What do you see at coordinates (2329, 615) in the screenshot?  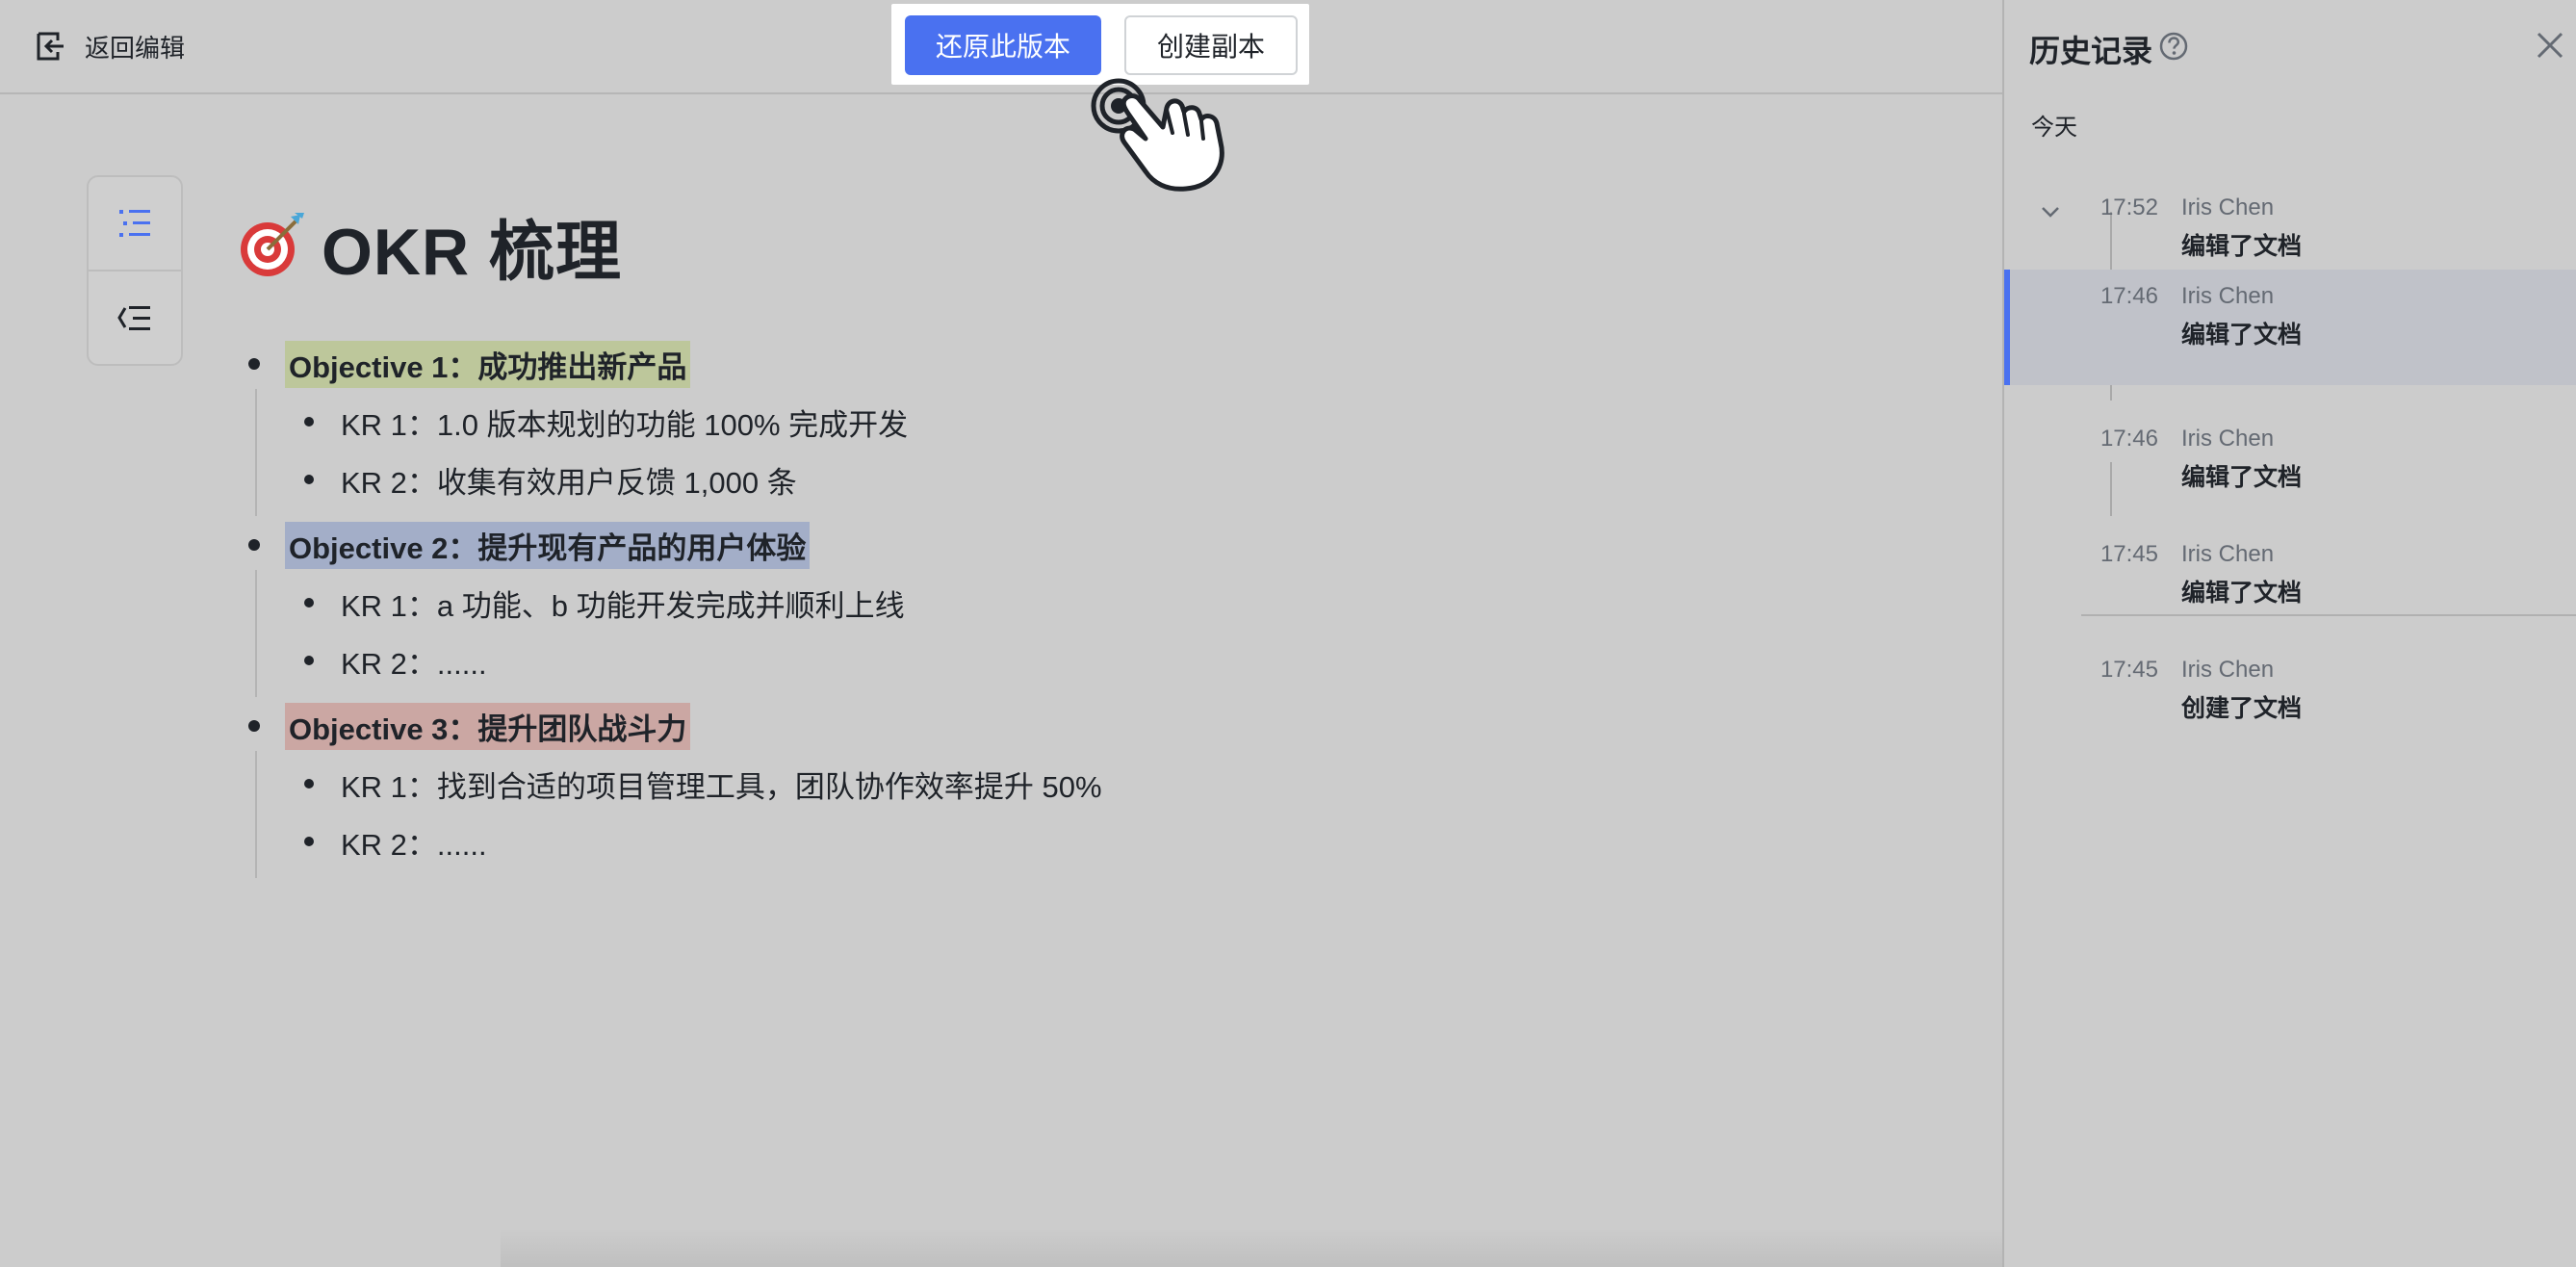 I see `history-separator` at bounding box center [2329, 615].